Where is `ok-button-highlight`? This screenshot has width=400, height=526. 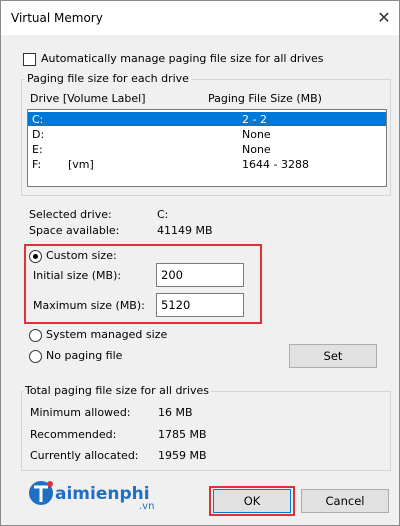 ok-button-highlight is located at coordinates (252, 501).